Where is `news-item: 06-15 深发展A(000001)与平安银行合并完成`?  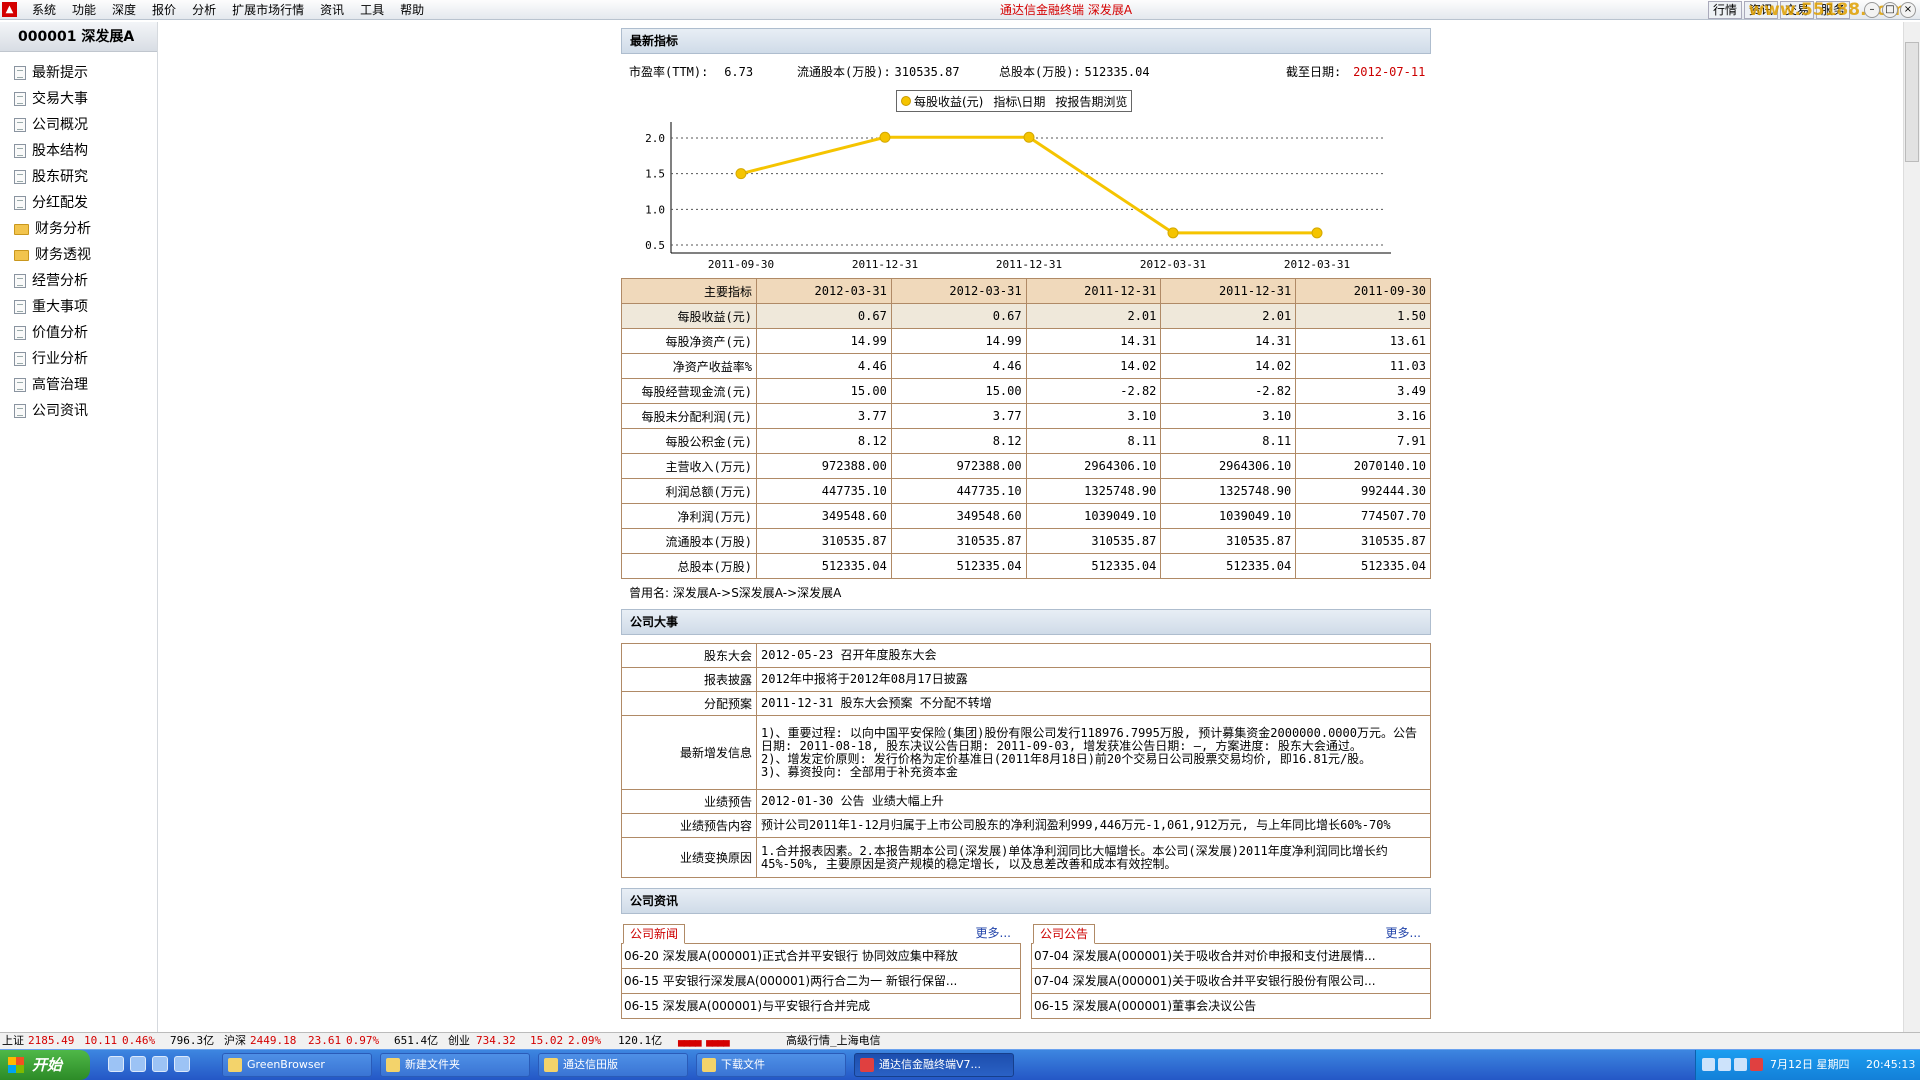 news-item: 06-15 深发展A(000001)与平安银行合并完成 is located at coordinates (821, 1006).